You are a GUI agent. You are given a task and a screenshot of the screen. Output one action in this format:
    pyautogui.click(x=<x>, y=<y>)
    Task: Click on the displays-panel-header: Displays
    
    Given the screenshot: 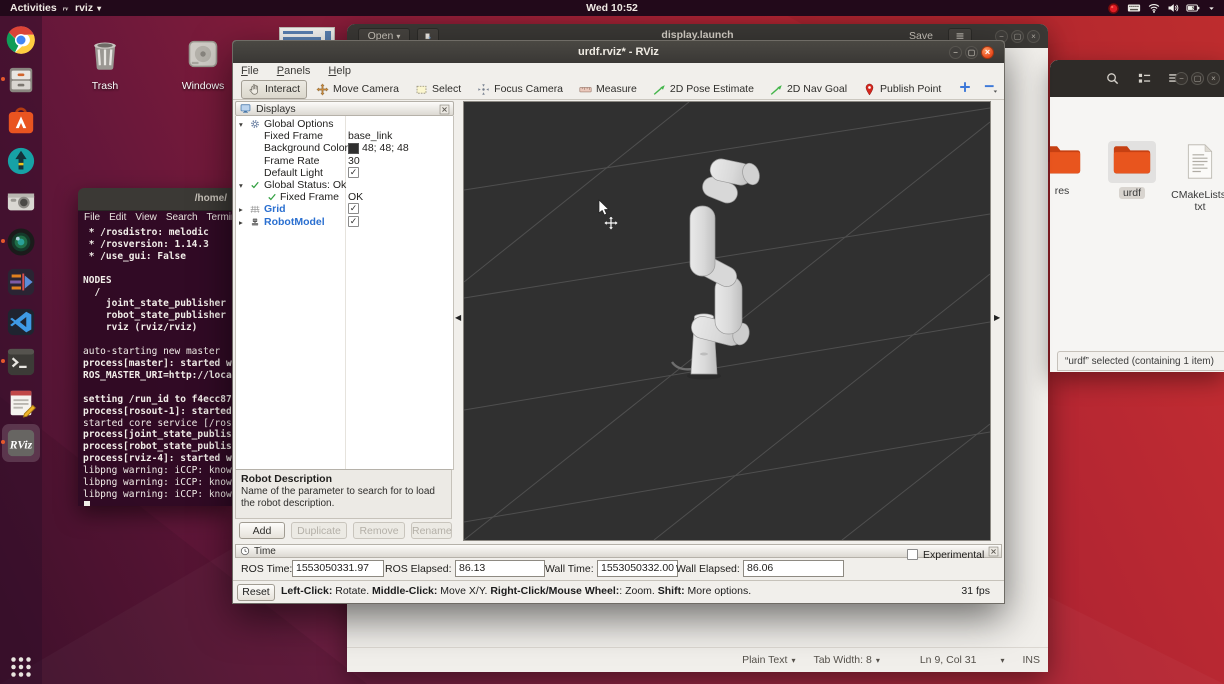 What is the action you would take?
    pyautogui.click(x=344, y=108)
    